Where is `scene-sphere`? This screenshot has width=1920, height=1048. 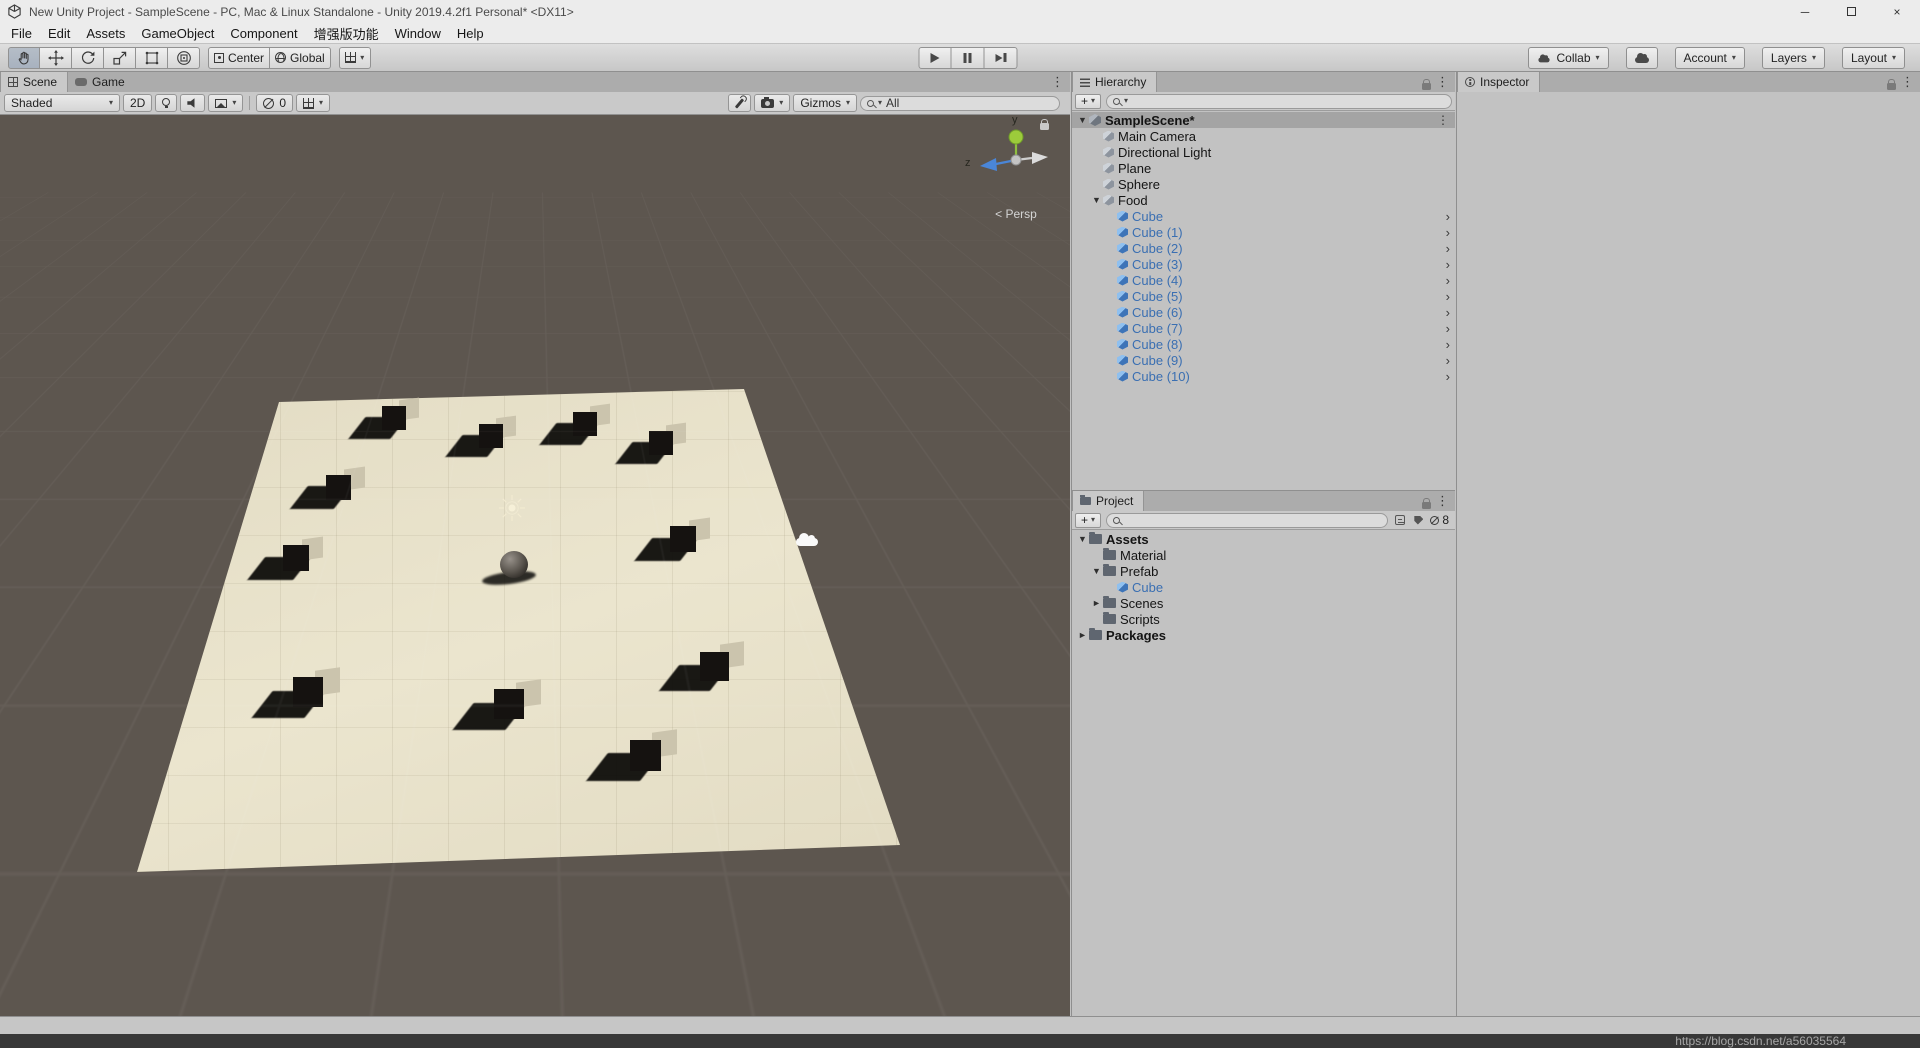 scene-sphere is located at coordinates (514, 564).